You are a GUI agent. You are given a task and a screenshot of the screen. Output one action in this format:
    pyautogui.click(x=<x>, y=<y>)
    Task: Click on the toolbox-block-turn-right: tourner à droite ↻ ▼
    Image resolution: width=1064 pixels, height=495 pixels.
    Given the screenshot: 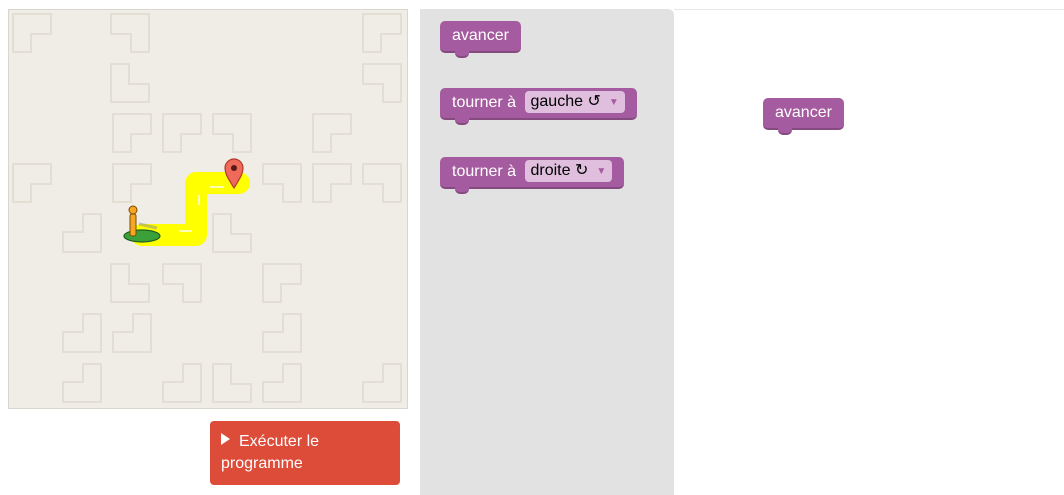 What is the action you would take?
    pyautogui.click(x=532, y=175)
    